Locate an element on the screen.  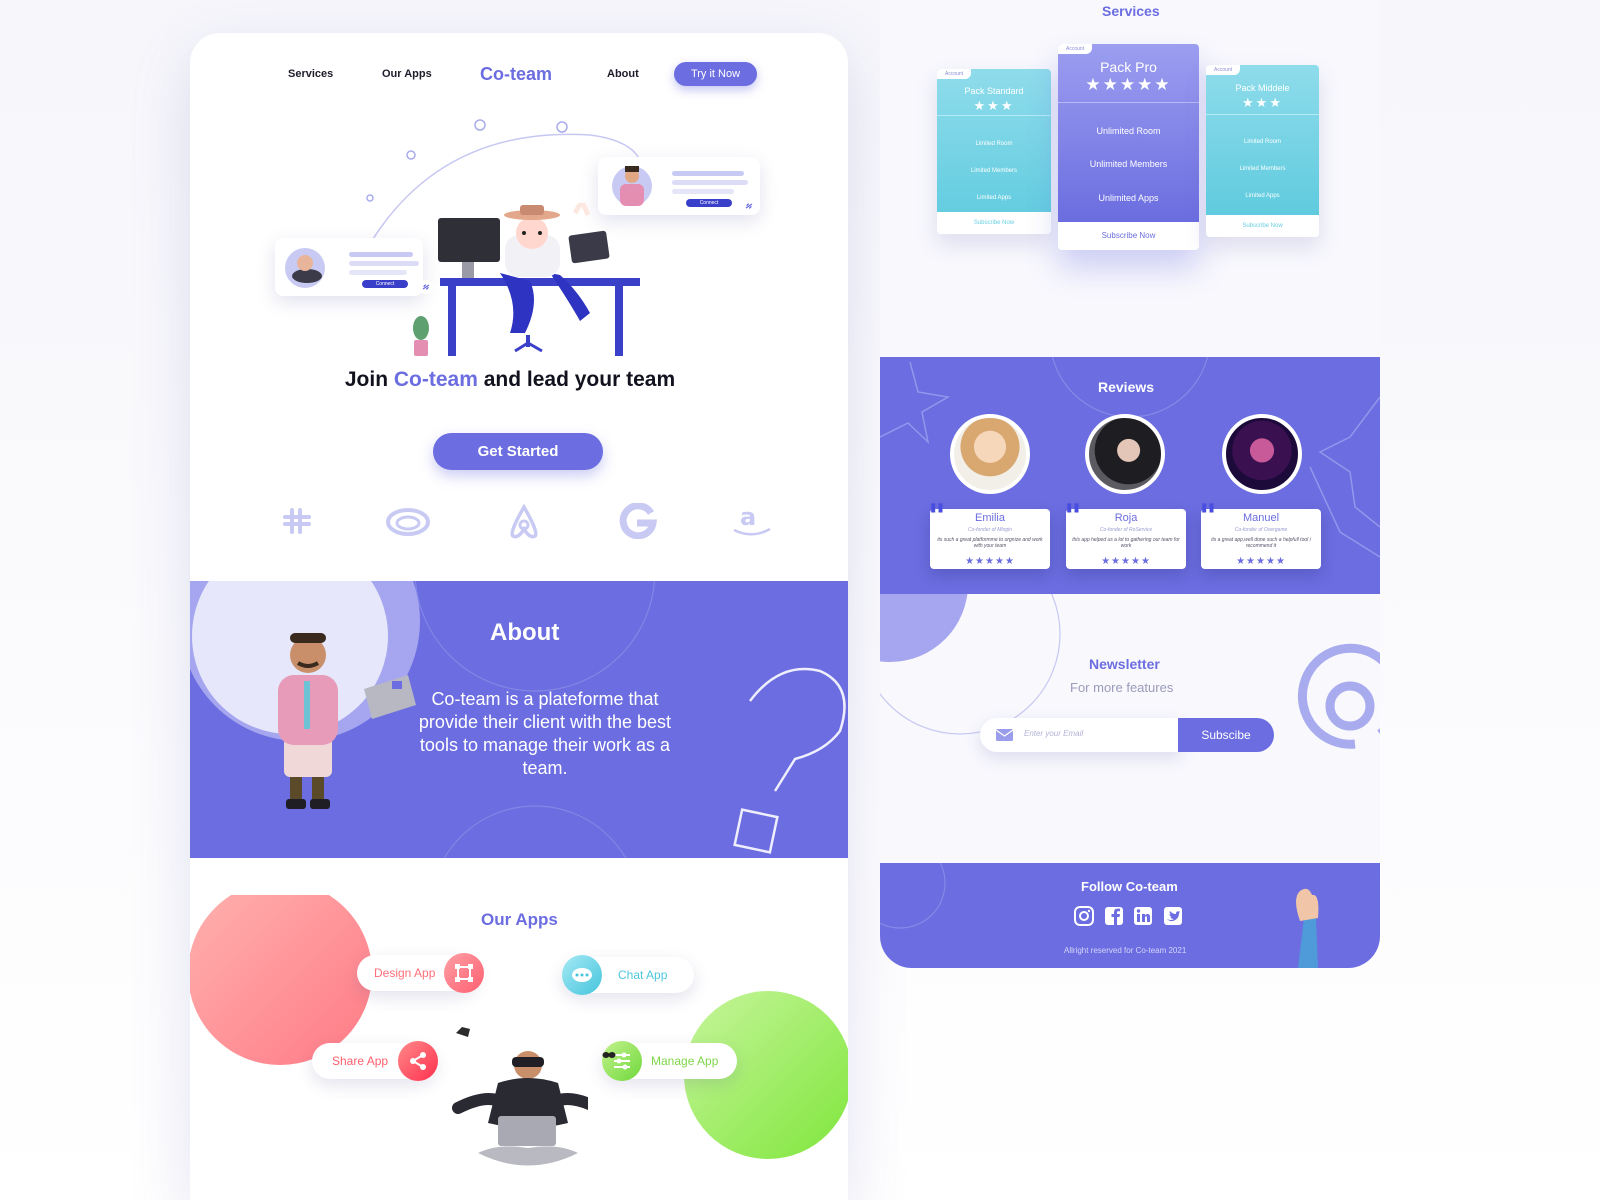
plan-name: Pack Standard is located at coordinates (994, 91).